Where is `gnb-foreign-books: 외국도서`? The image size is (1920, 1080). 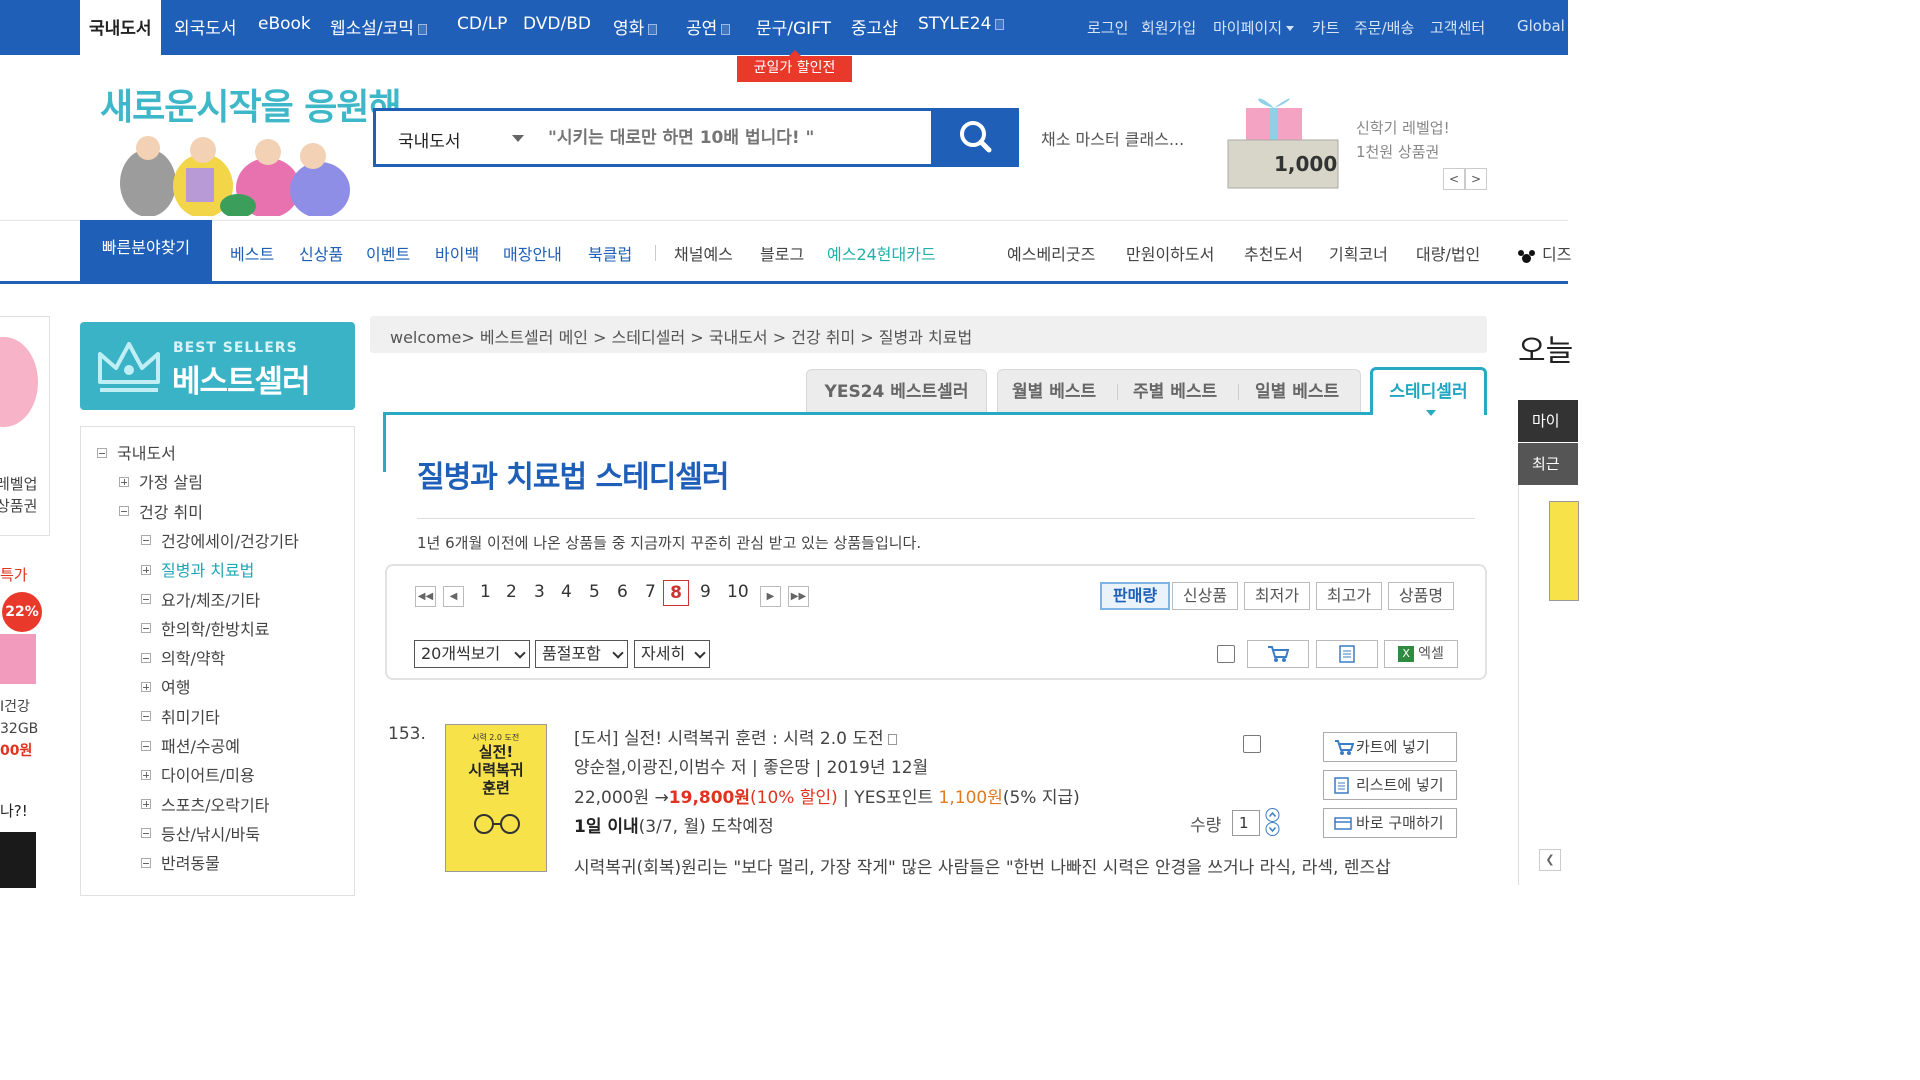 gnb-foreign-books: 외국도서 is located at coordinates (205, 26).